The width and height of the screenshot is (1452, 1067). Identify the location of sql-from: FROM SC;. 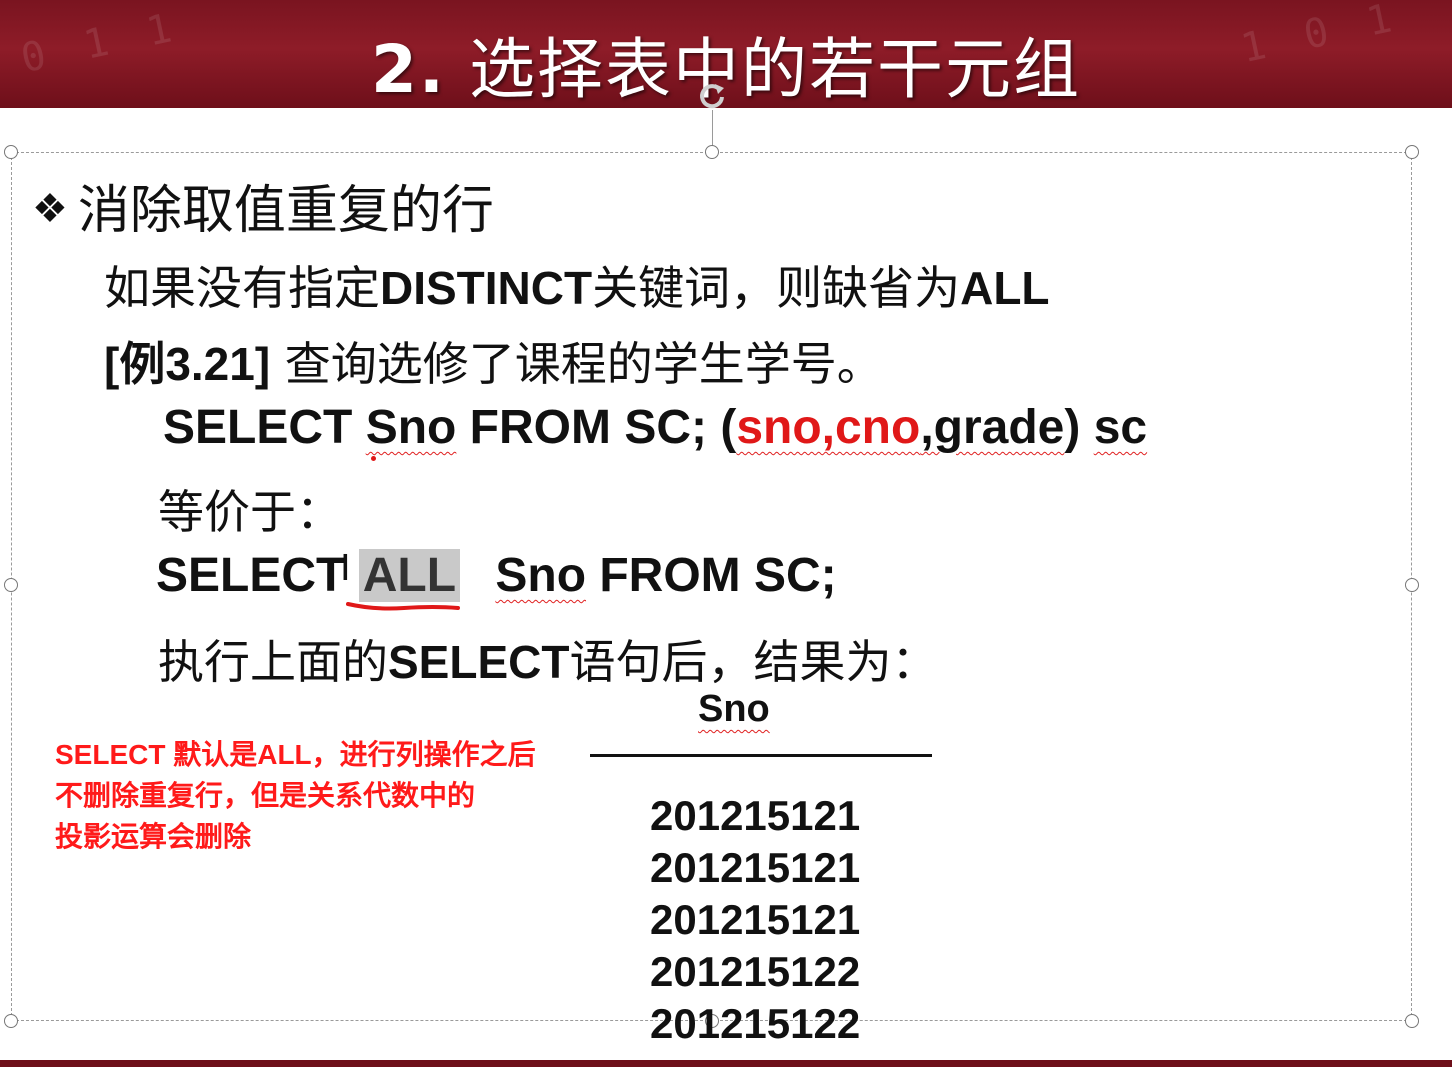
(711, 575).